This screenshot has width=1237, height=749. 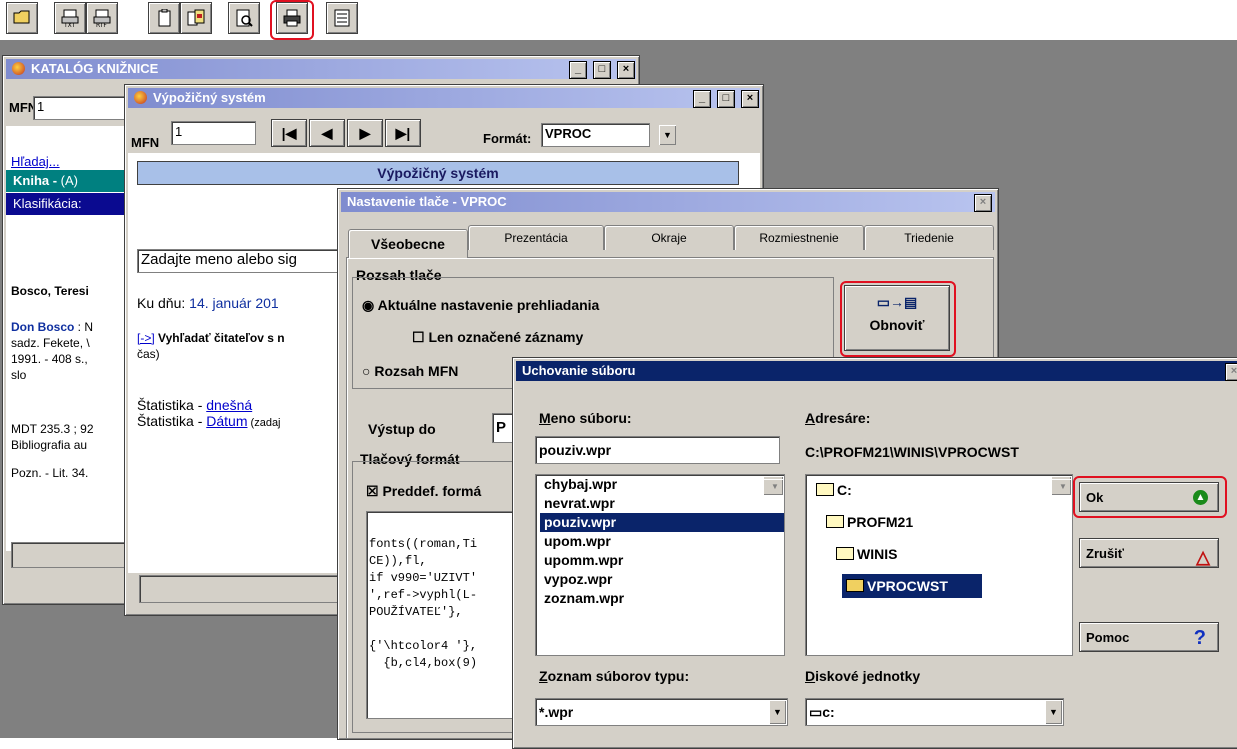 I want to click on filetype-select: *.wpr ▼, so click(x=661, y=712).